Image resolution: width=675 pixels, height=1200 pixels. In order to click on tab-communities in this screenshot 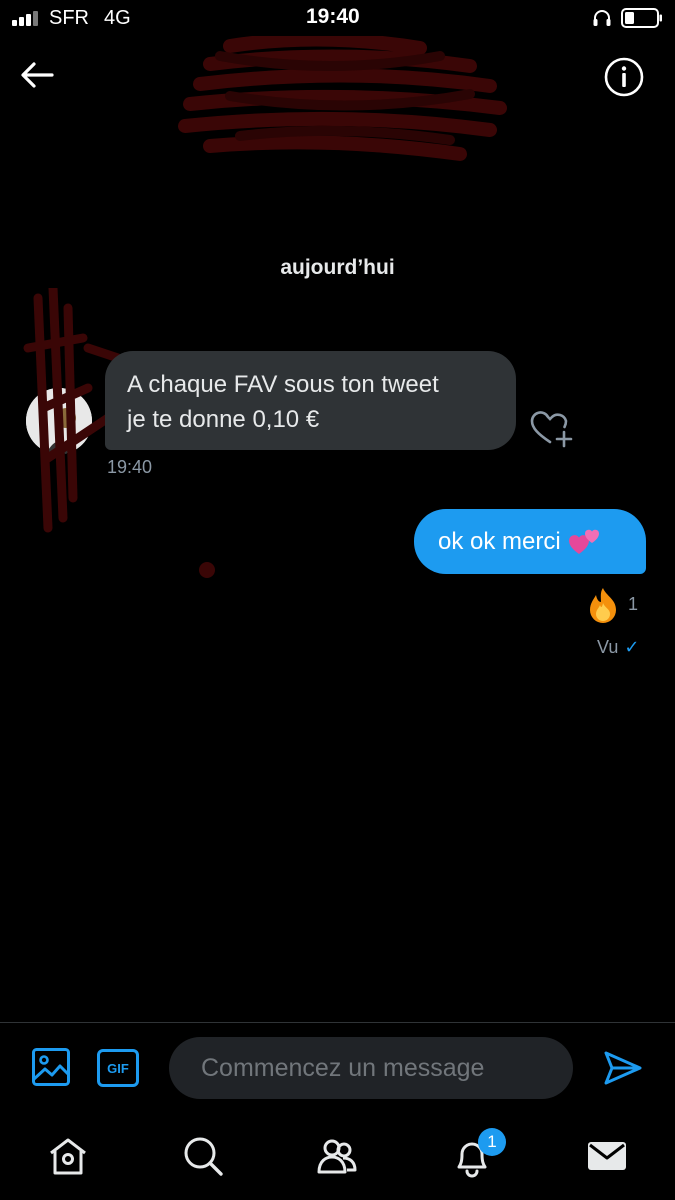, I will do `click(337, 1156)`.